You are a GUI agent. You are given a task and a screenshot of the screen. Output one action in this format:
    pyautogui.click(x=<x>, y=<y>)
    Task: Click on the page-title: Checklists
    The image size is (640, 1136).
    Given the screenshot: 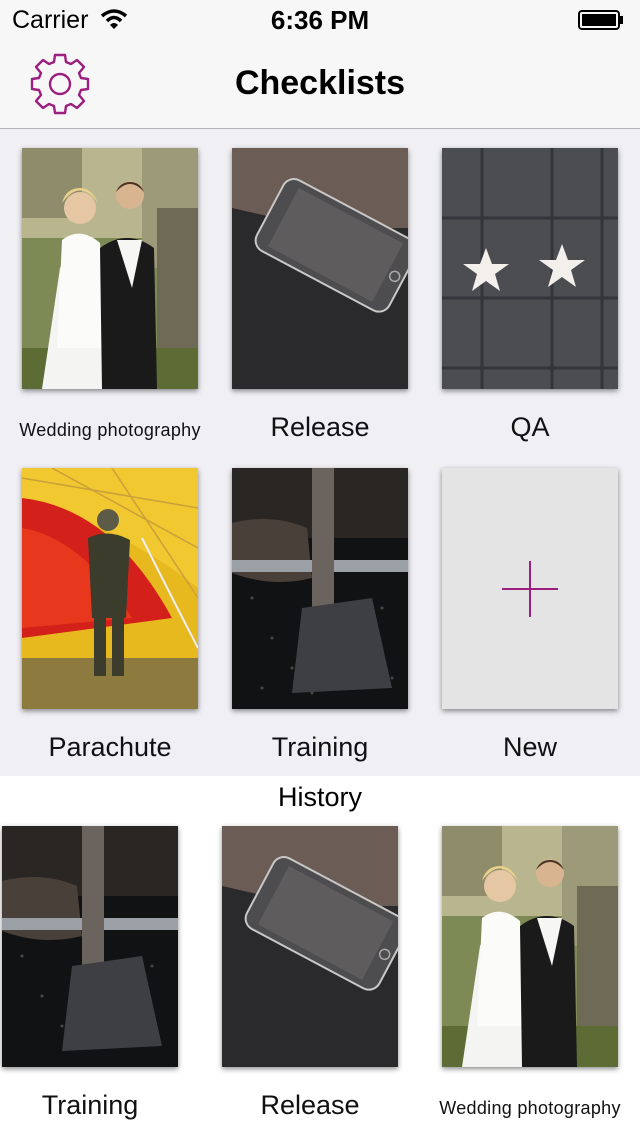 What is the action you would take?
    pyautogui.click(x=320, y=83)
    